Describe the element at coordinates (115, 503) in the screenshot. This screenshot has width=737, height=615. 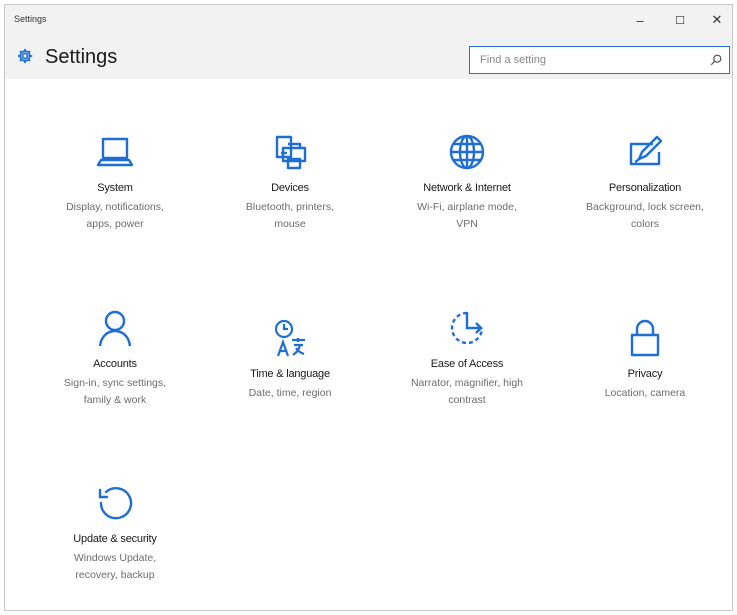
I see `update-icon` at that location.